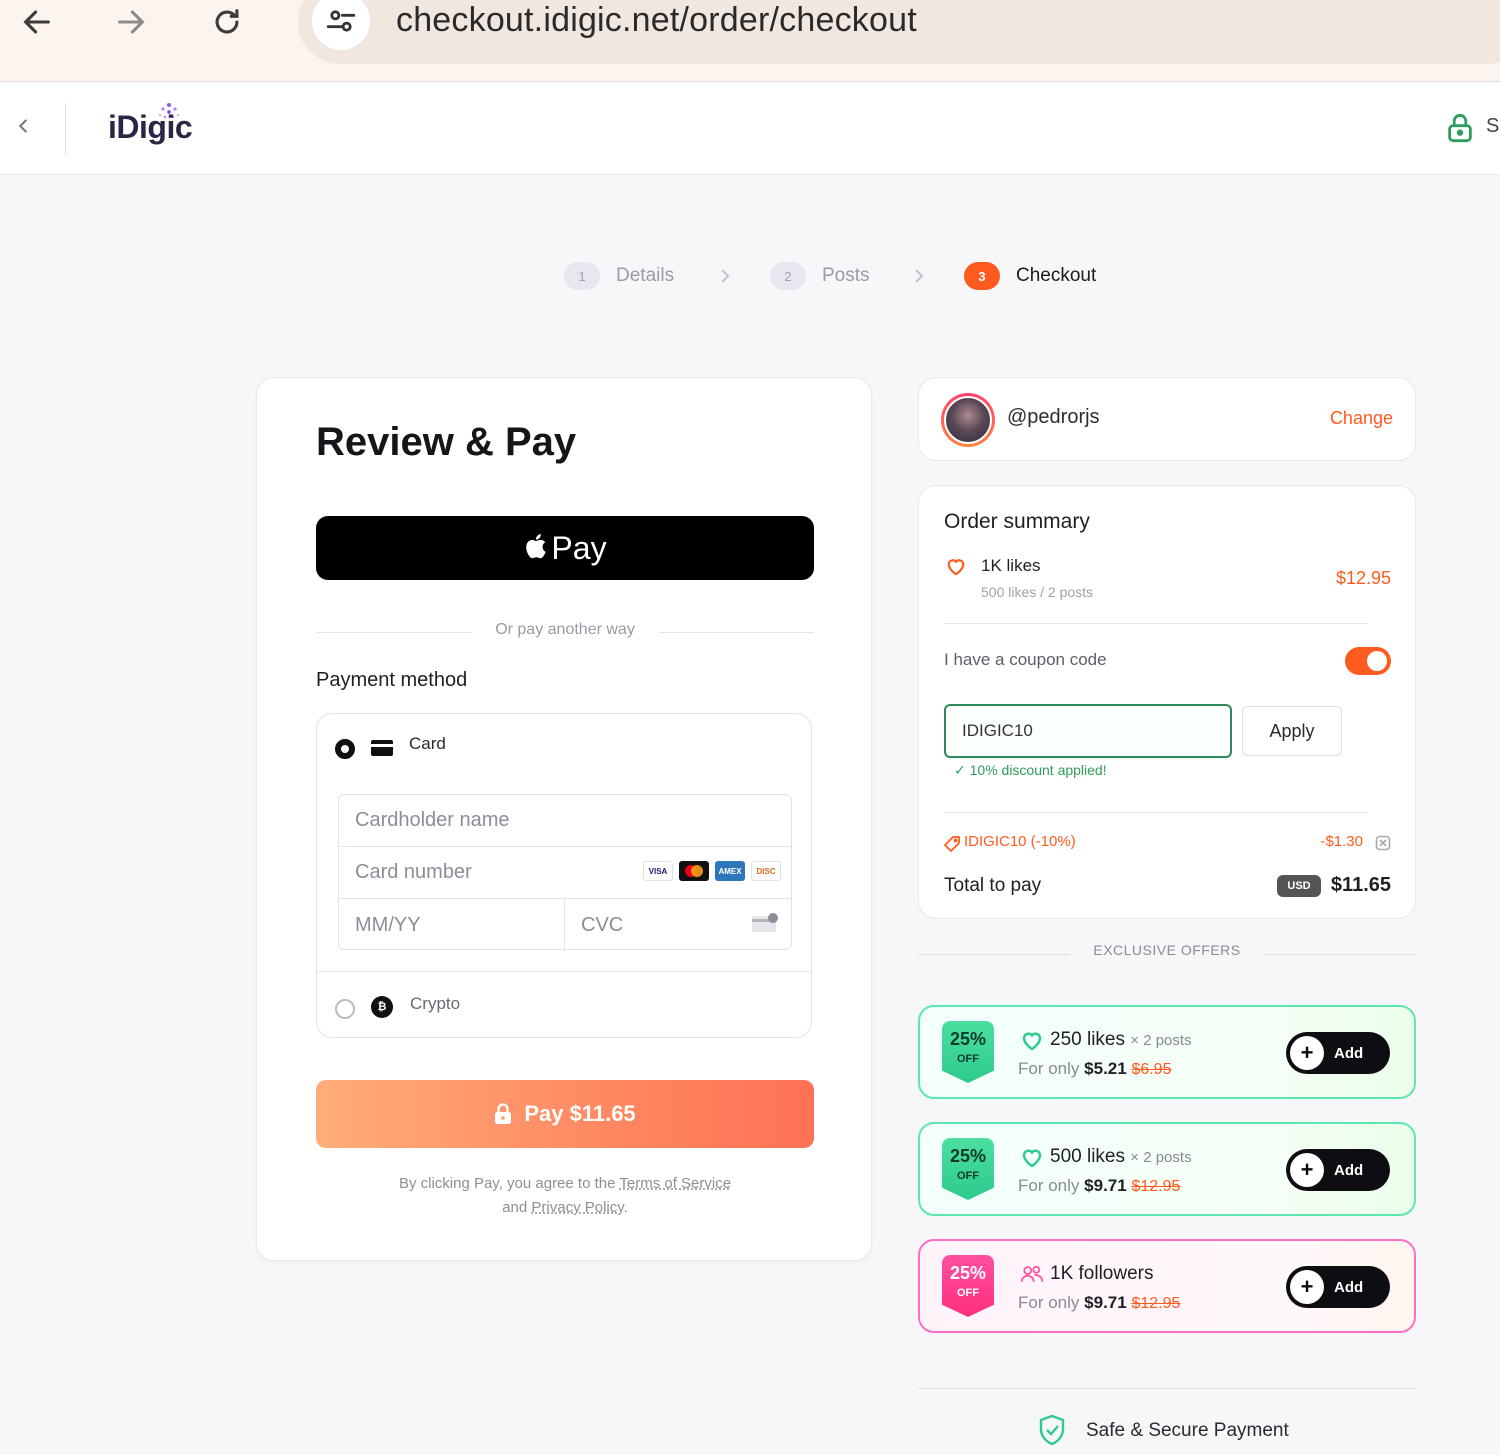  Describe the element at coordinates (820, 276) in the screenshot. I see `step-posts: 2 Posts` at that location.